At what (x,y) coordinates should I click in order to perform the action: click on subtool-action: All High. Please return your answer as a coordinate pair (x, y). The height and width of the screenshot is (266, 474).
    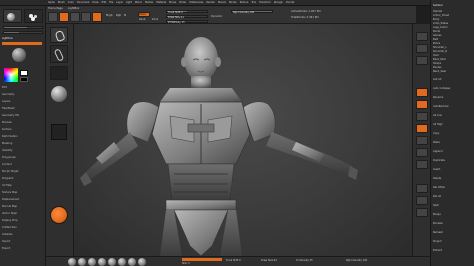
    Looking at the image, I should click on (453, 124).